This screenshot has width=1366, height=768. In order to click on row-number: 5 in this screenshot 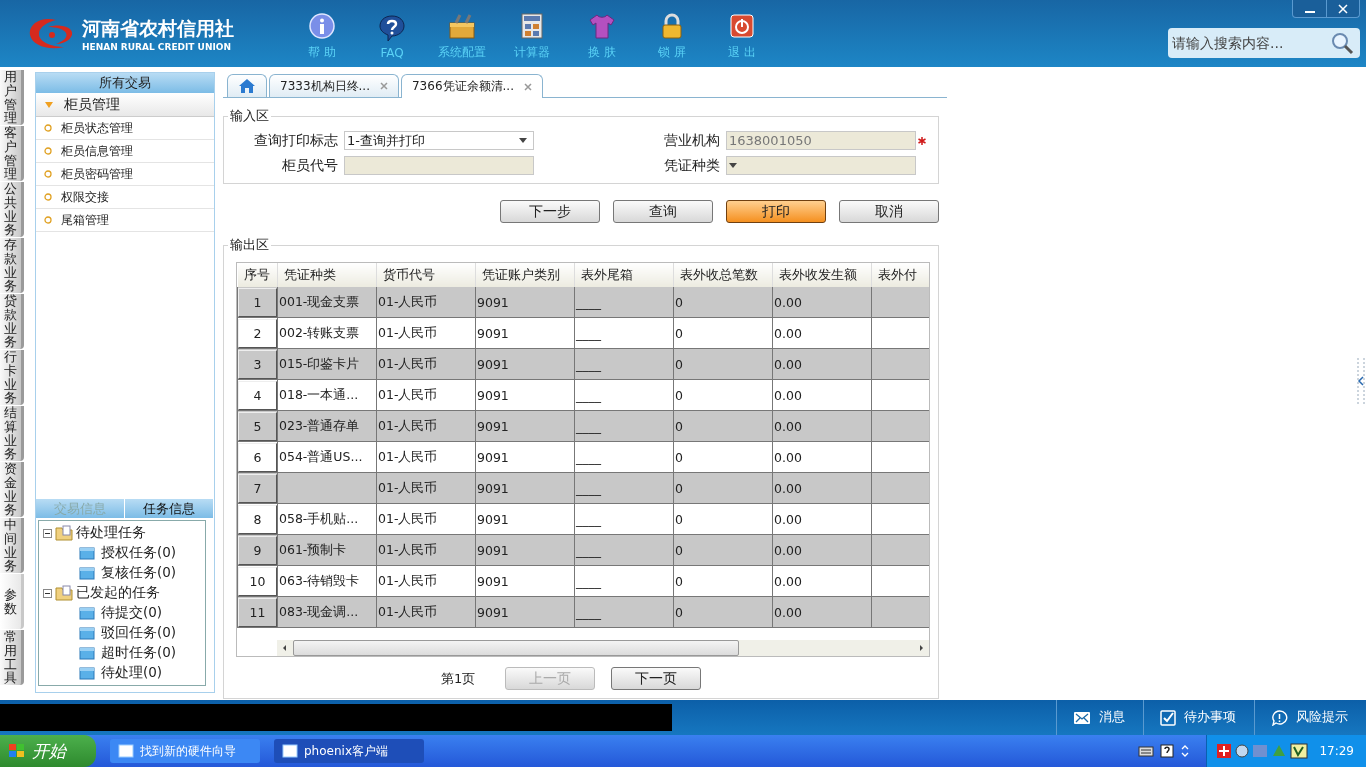, I will do `click(257, 426)`.